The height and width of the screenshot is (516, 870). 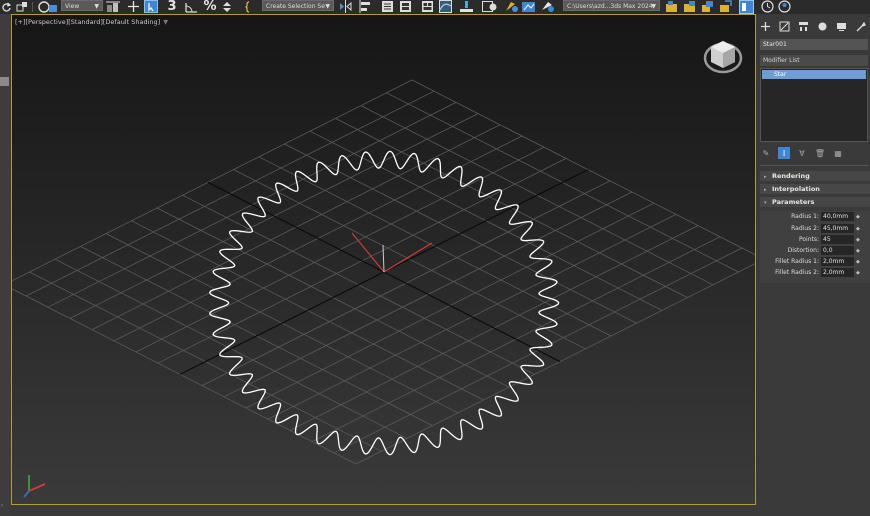 What do you see at coordinates (784, 6) in the screenshot?
I see `account-icon` at bounding box center [784, 6].